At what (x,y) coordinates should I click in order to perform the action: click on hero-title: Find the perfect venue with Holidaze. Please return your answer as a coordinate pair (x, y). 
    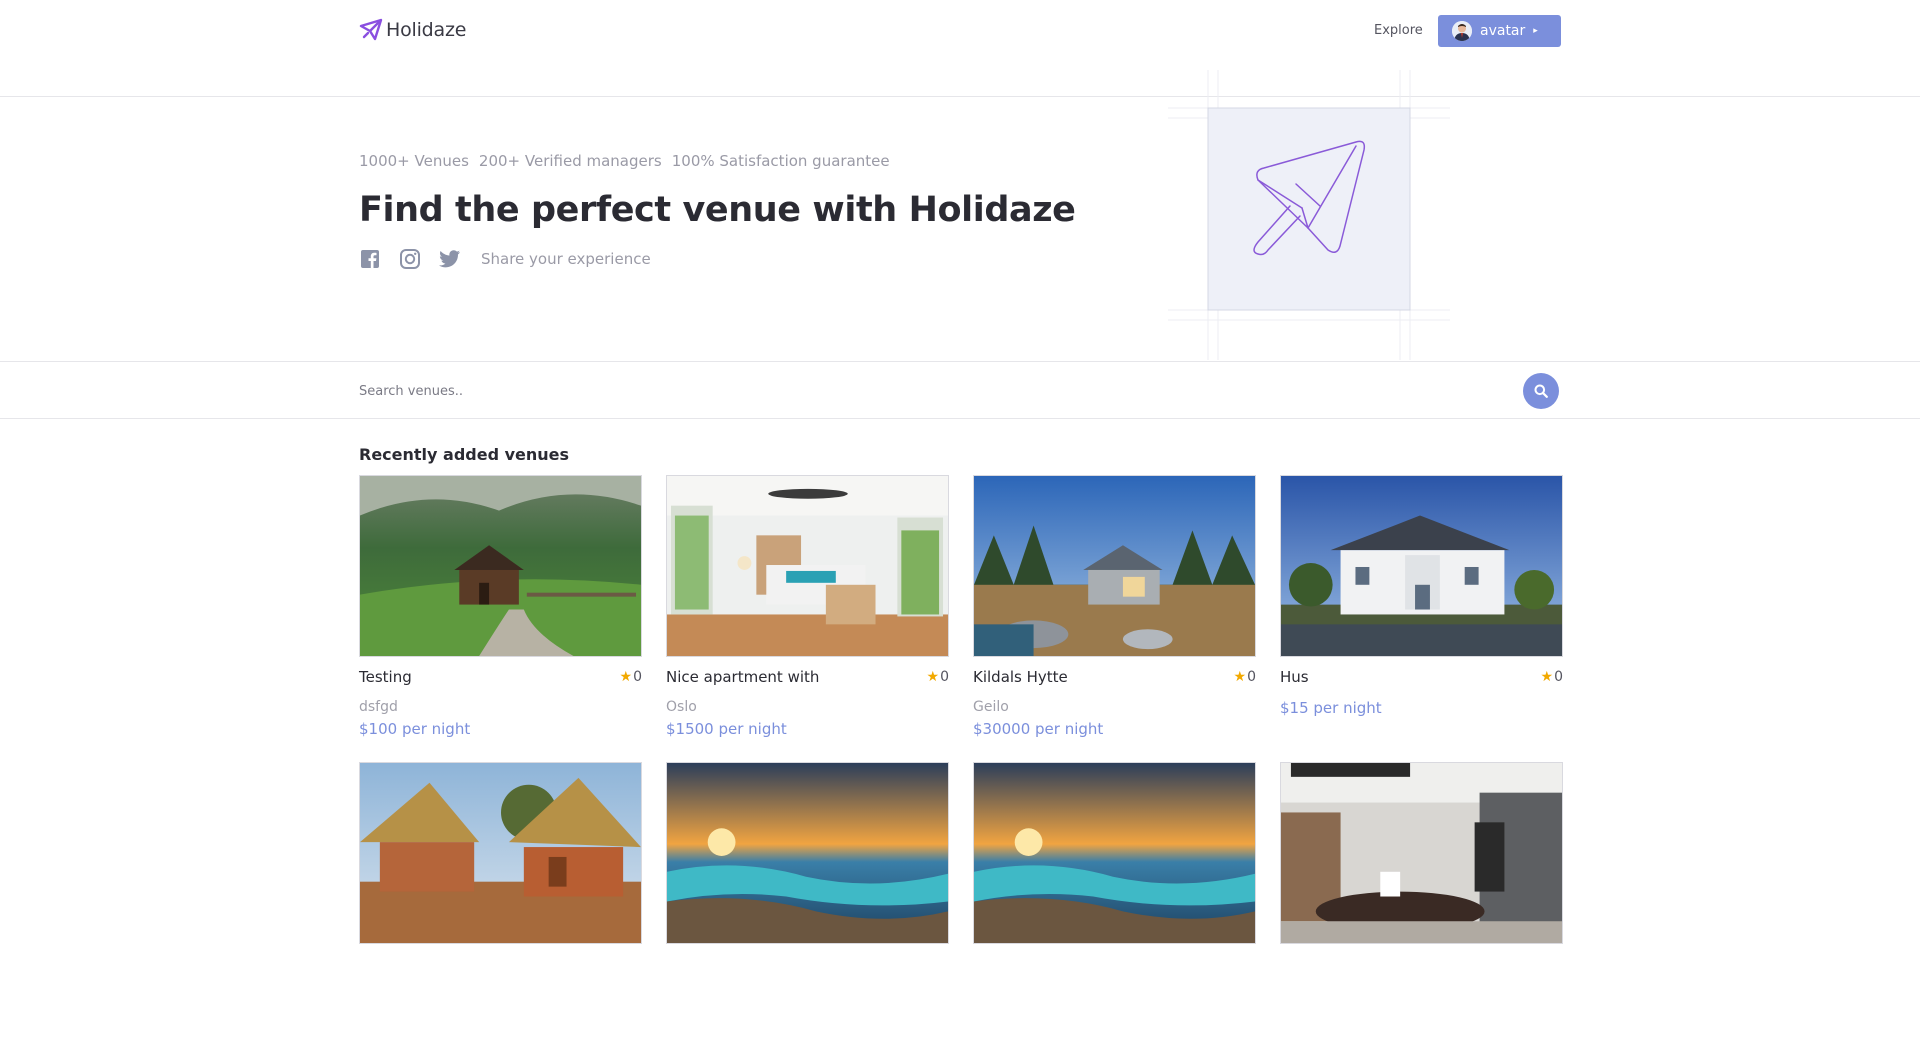
    Looking at the image, I should click on (717, 210).